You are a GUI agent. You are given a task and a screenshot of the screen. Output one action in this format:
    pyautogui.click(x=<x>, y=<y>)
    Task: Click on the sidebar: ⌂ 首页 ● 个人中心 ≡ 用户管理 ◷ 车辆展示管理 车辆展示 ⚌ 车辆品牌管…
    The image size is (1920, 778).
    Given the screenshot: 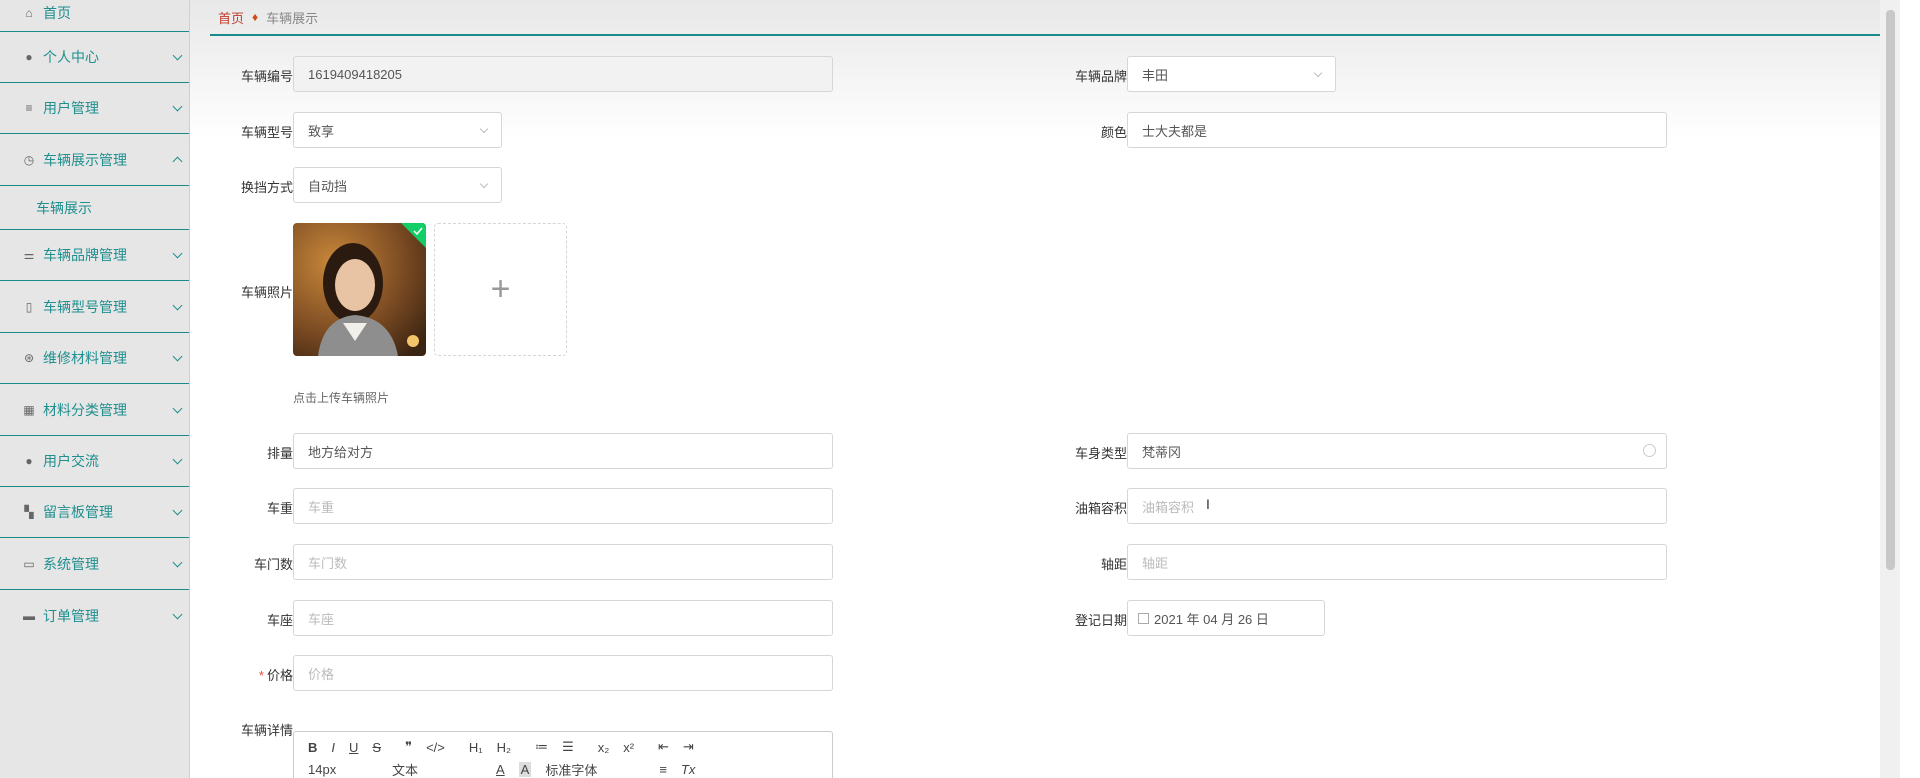 What is the action you would take?
    pyautogui.click(x=95, y=389)
    